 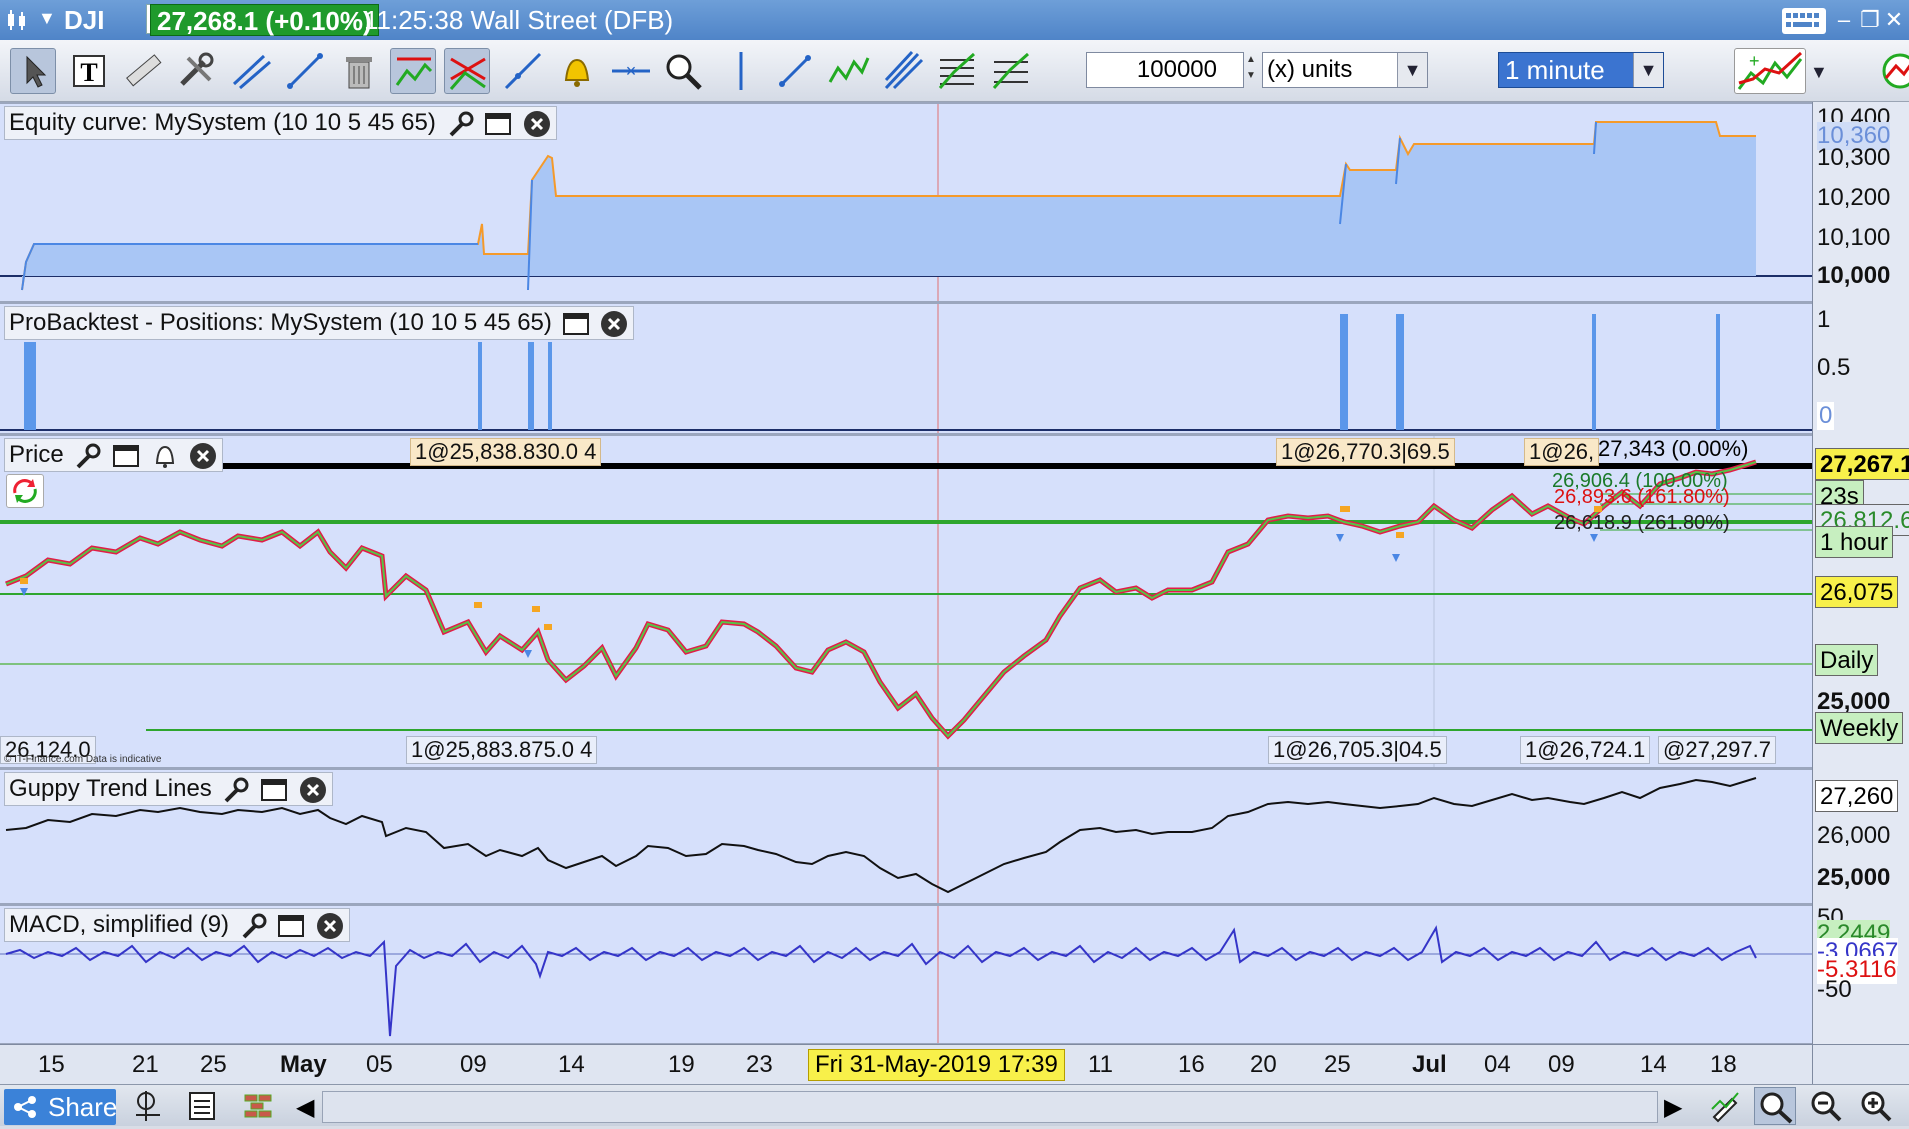 I want to click on units-select: (x) units ▼, so click(x=1345, y=70).